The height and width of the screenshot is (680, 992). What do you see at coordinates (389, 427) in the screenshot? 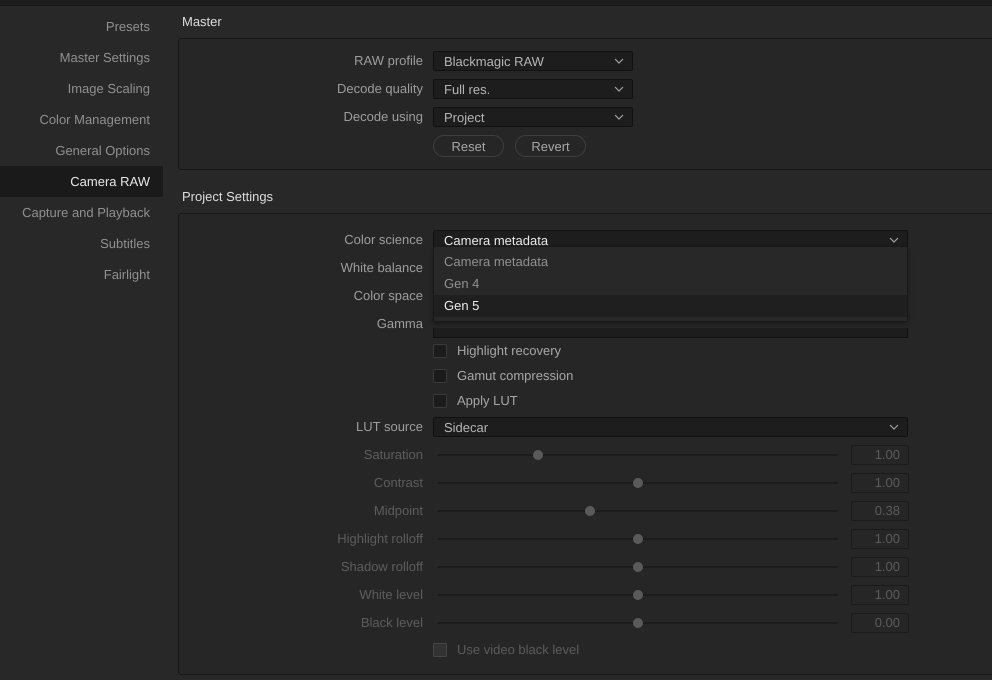
I see `field-label: LUT source` at bounding box center [389, 427].